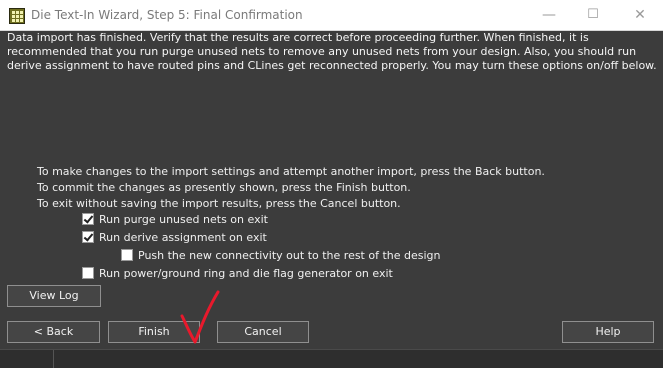 The height and width of the screenshot is (368, 663). Describe the element at coordinates (54, 296) in the screenshot. I see `view-log-button: View Log` at that location.